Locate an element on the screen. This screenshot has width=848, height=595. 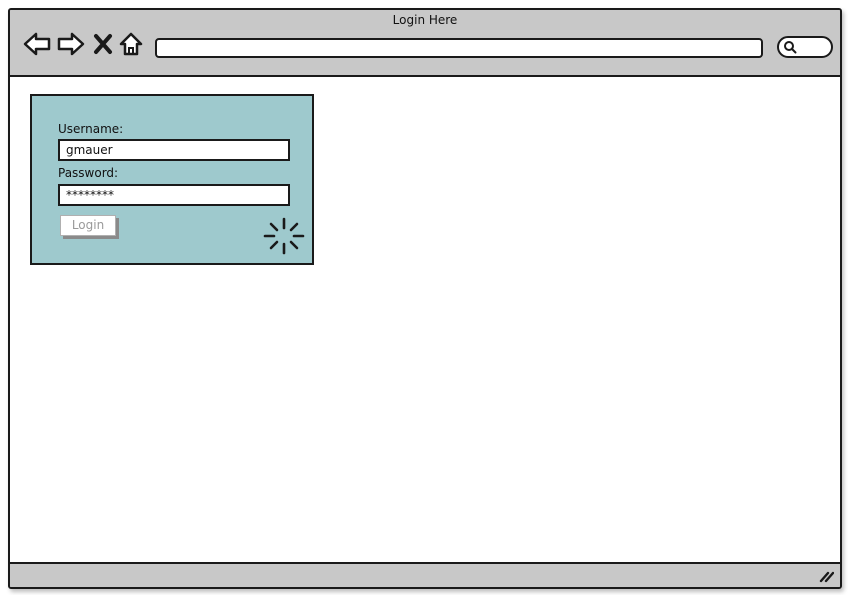
stop-button is located at coordinates (103, 44).